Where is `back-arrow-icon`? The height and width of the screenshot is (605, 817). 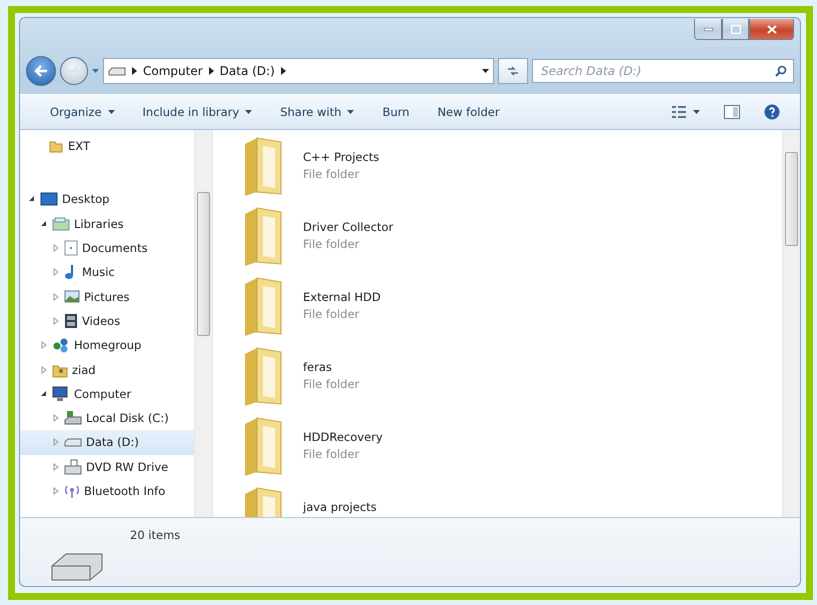 back-arrow-icon is located at coordinates (41, 71).